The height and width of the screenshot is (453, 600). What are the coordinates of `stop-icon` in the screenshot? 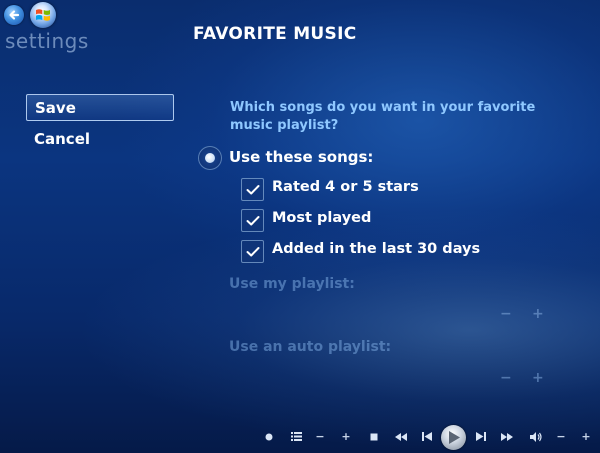 It's located at (374, 437).